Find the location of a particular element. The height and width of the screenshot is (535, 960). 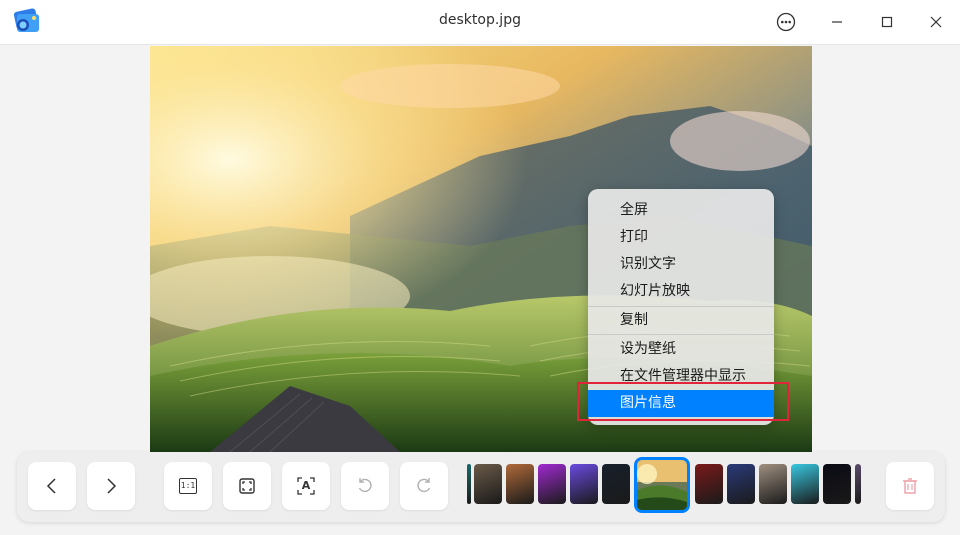

menu-item-slideshow: 幻灯片放映 is located at coordinates (681, 291).